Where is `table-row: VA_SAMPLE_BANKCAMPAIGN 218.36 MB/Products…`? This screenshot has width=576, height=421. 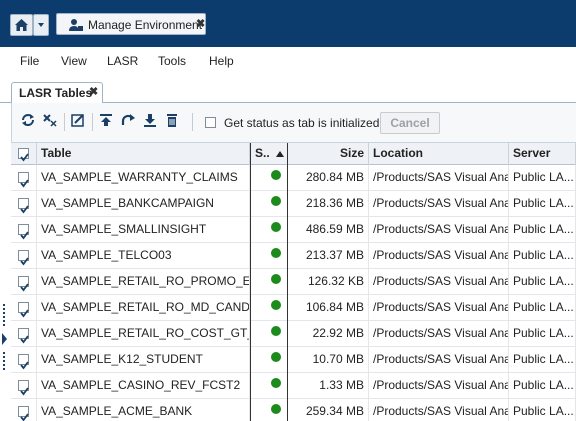
table-row: VA_SAMPLE_BANKCAMPAIGN 218.36 MB/Products… is located at coordinates (293, 204).